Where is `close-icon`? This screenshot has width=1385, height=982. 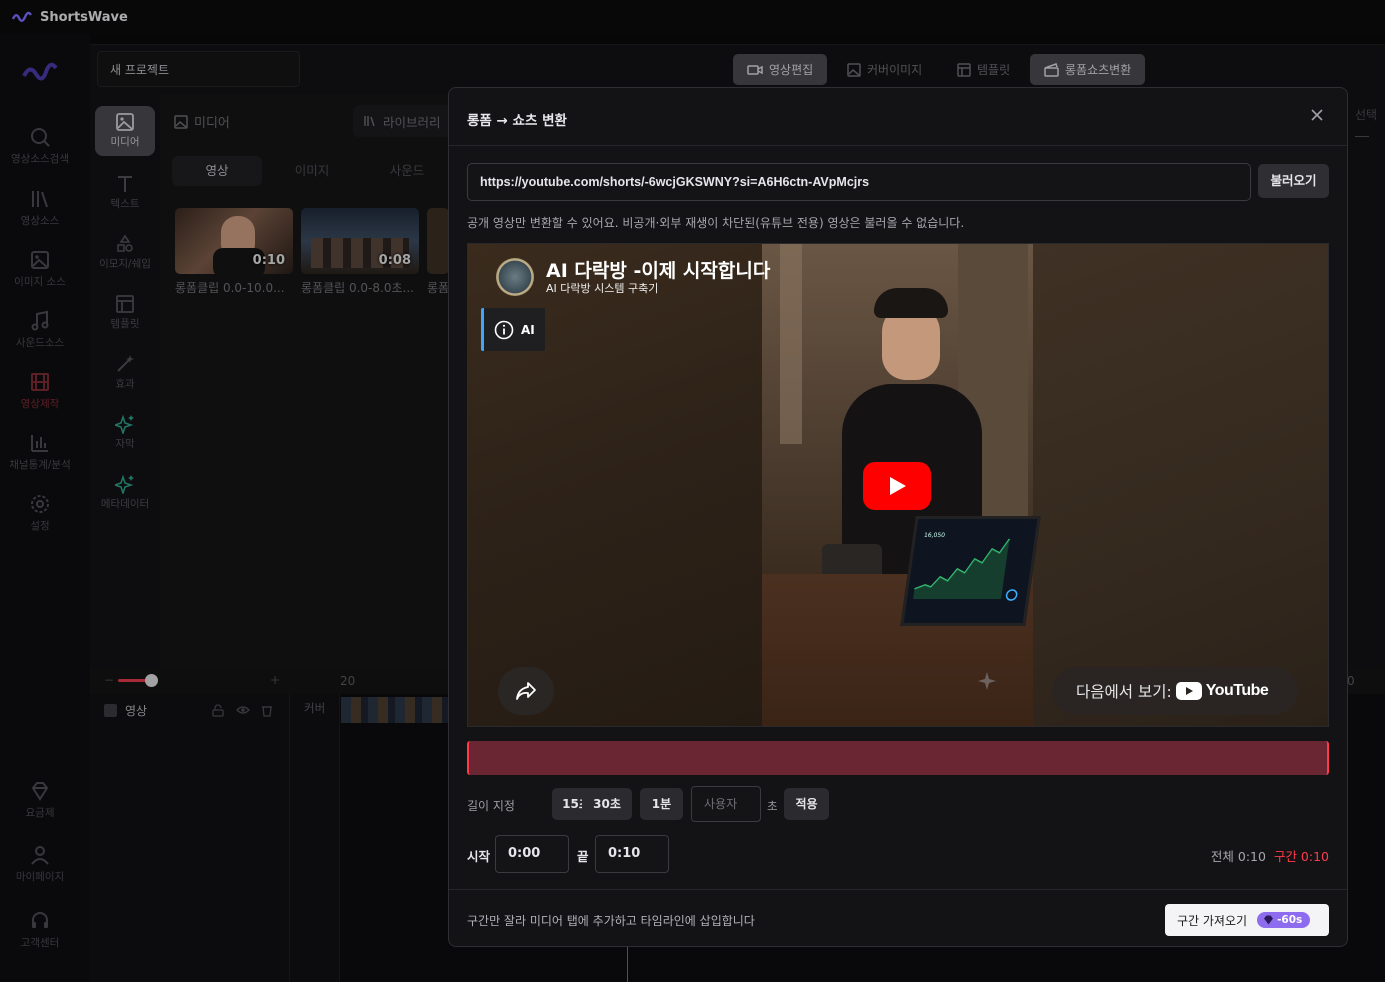
close-icon is located at coordinates (1317, 115).